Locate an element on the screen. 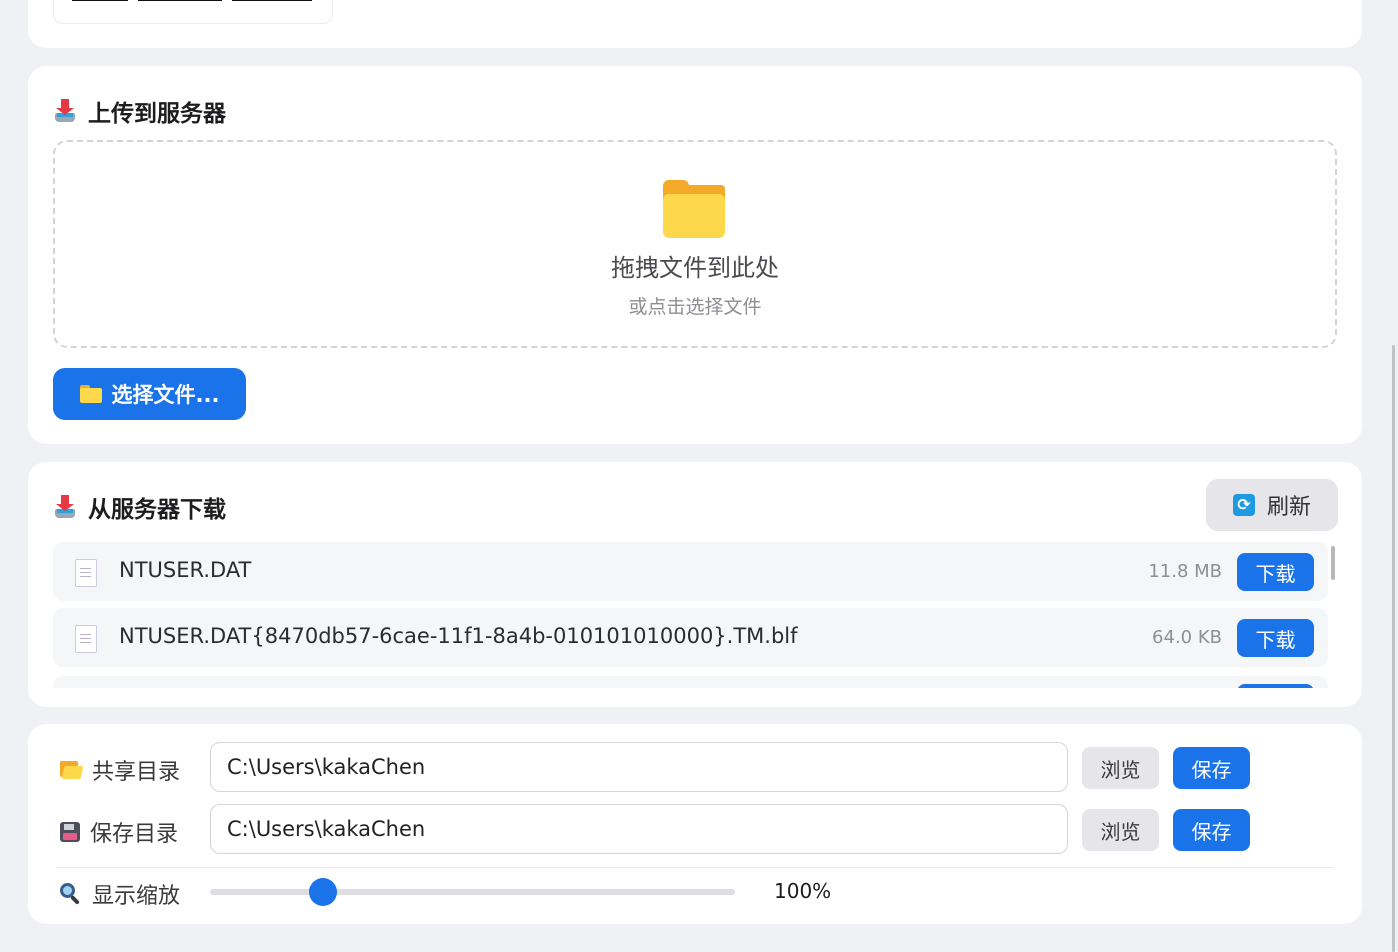  share-dir-label-text: 共享目录 is located at coordinates (136, 772).